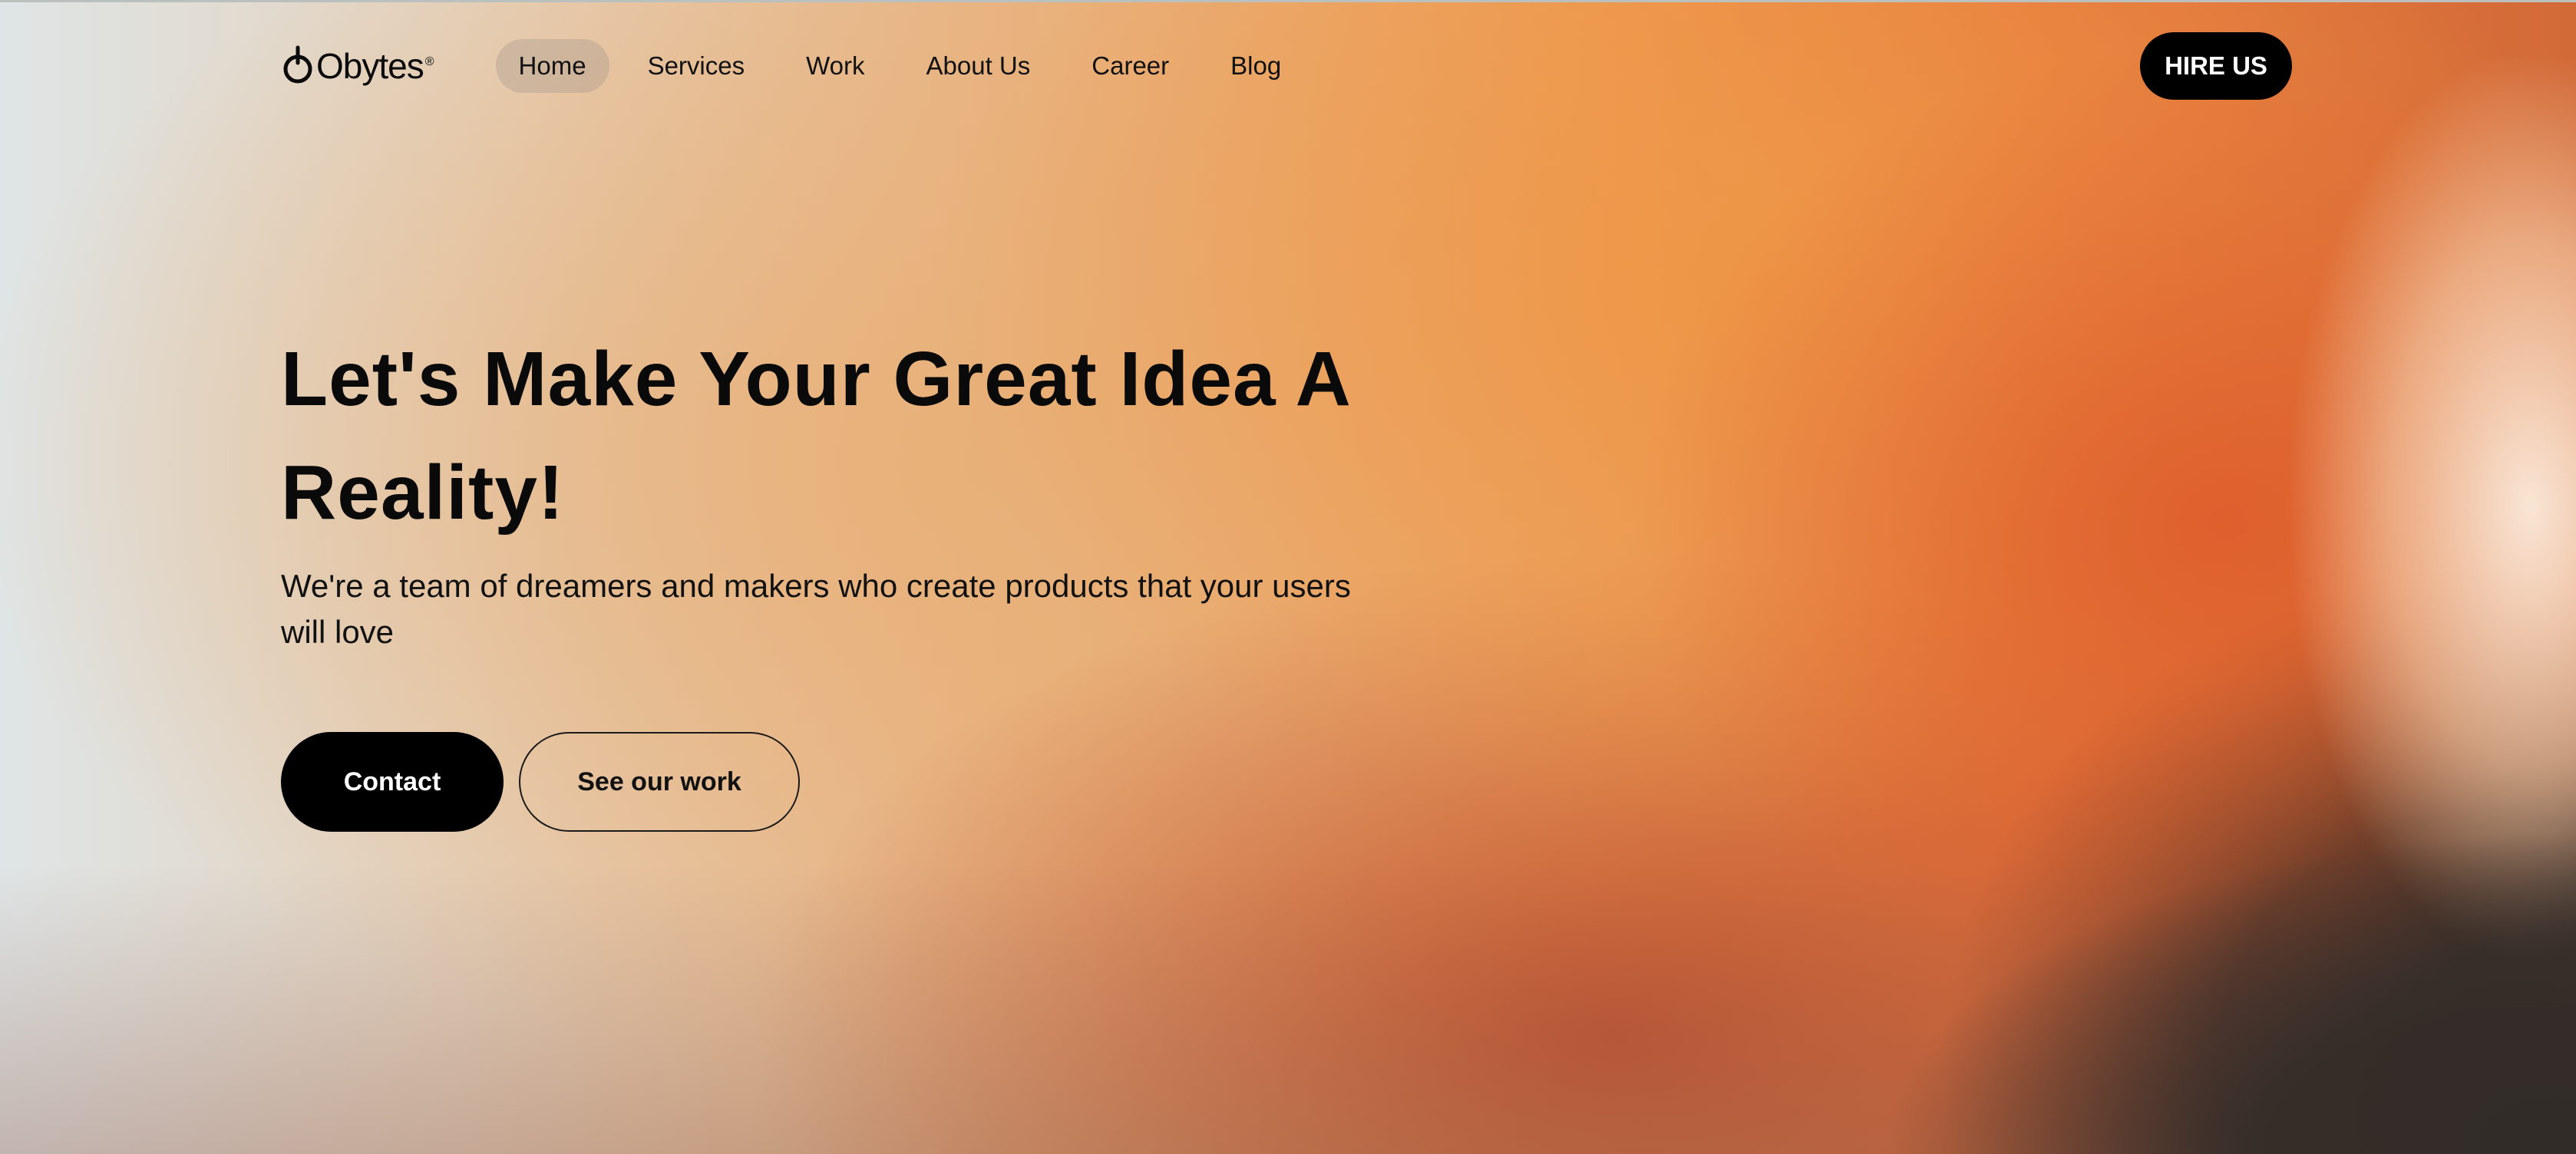 This screenshot has width=2576, height=1154. What do you see at coordinates (2216, 66) in the screenshot?
I see `hire-us-button: HIRE US` at bounding box center [2216, 66].